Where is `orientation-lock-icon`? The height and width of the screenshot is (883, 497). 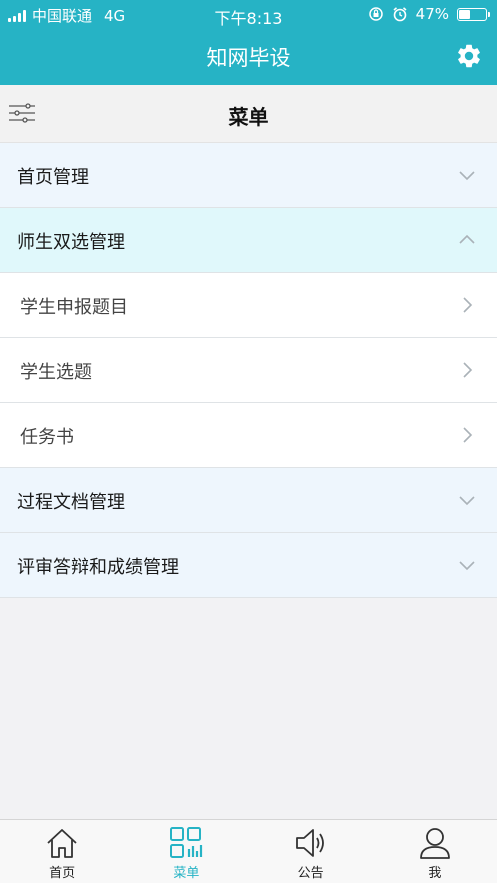 orientation-lock-icon is located at coordinates (375, 14).